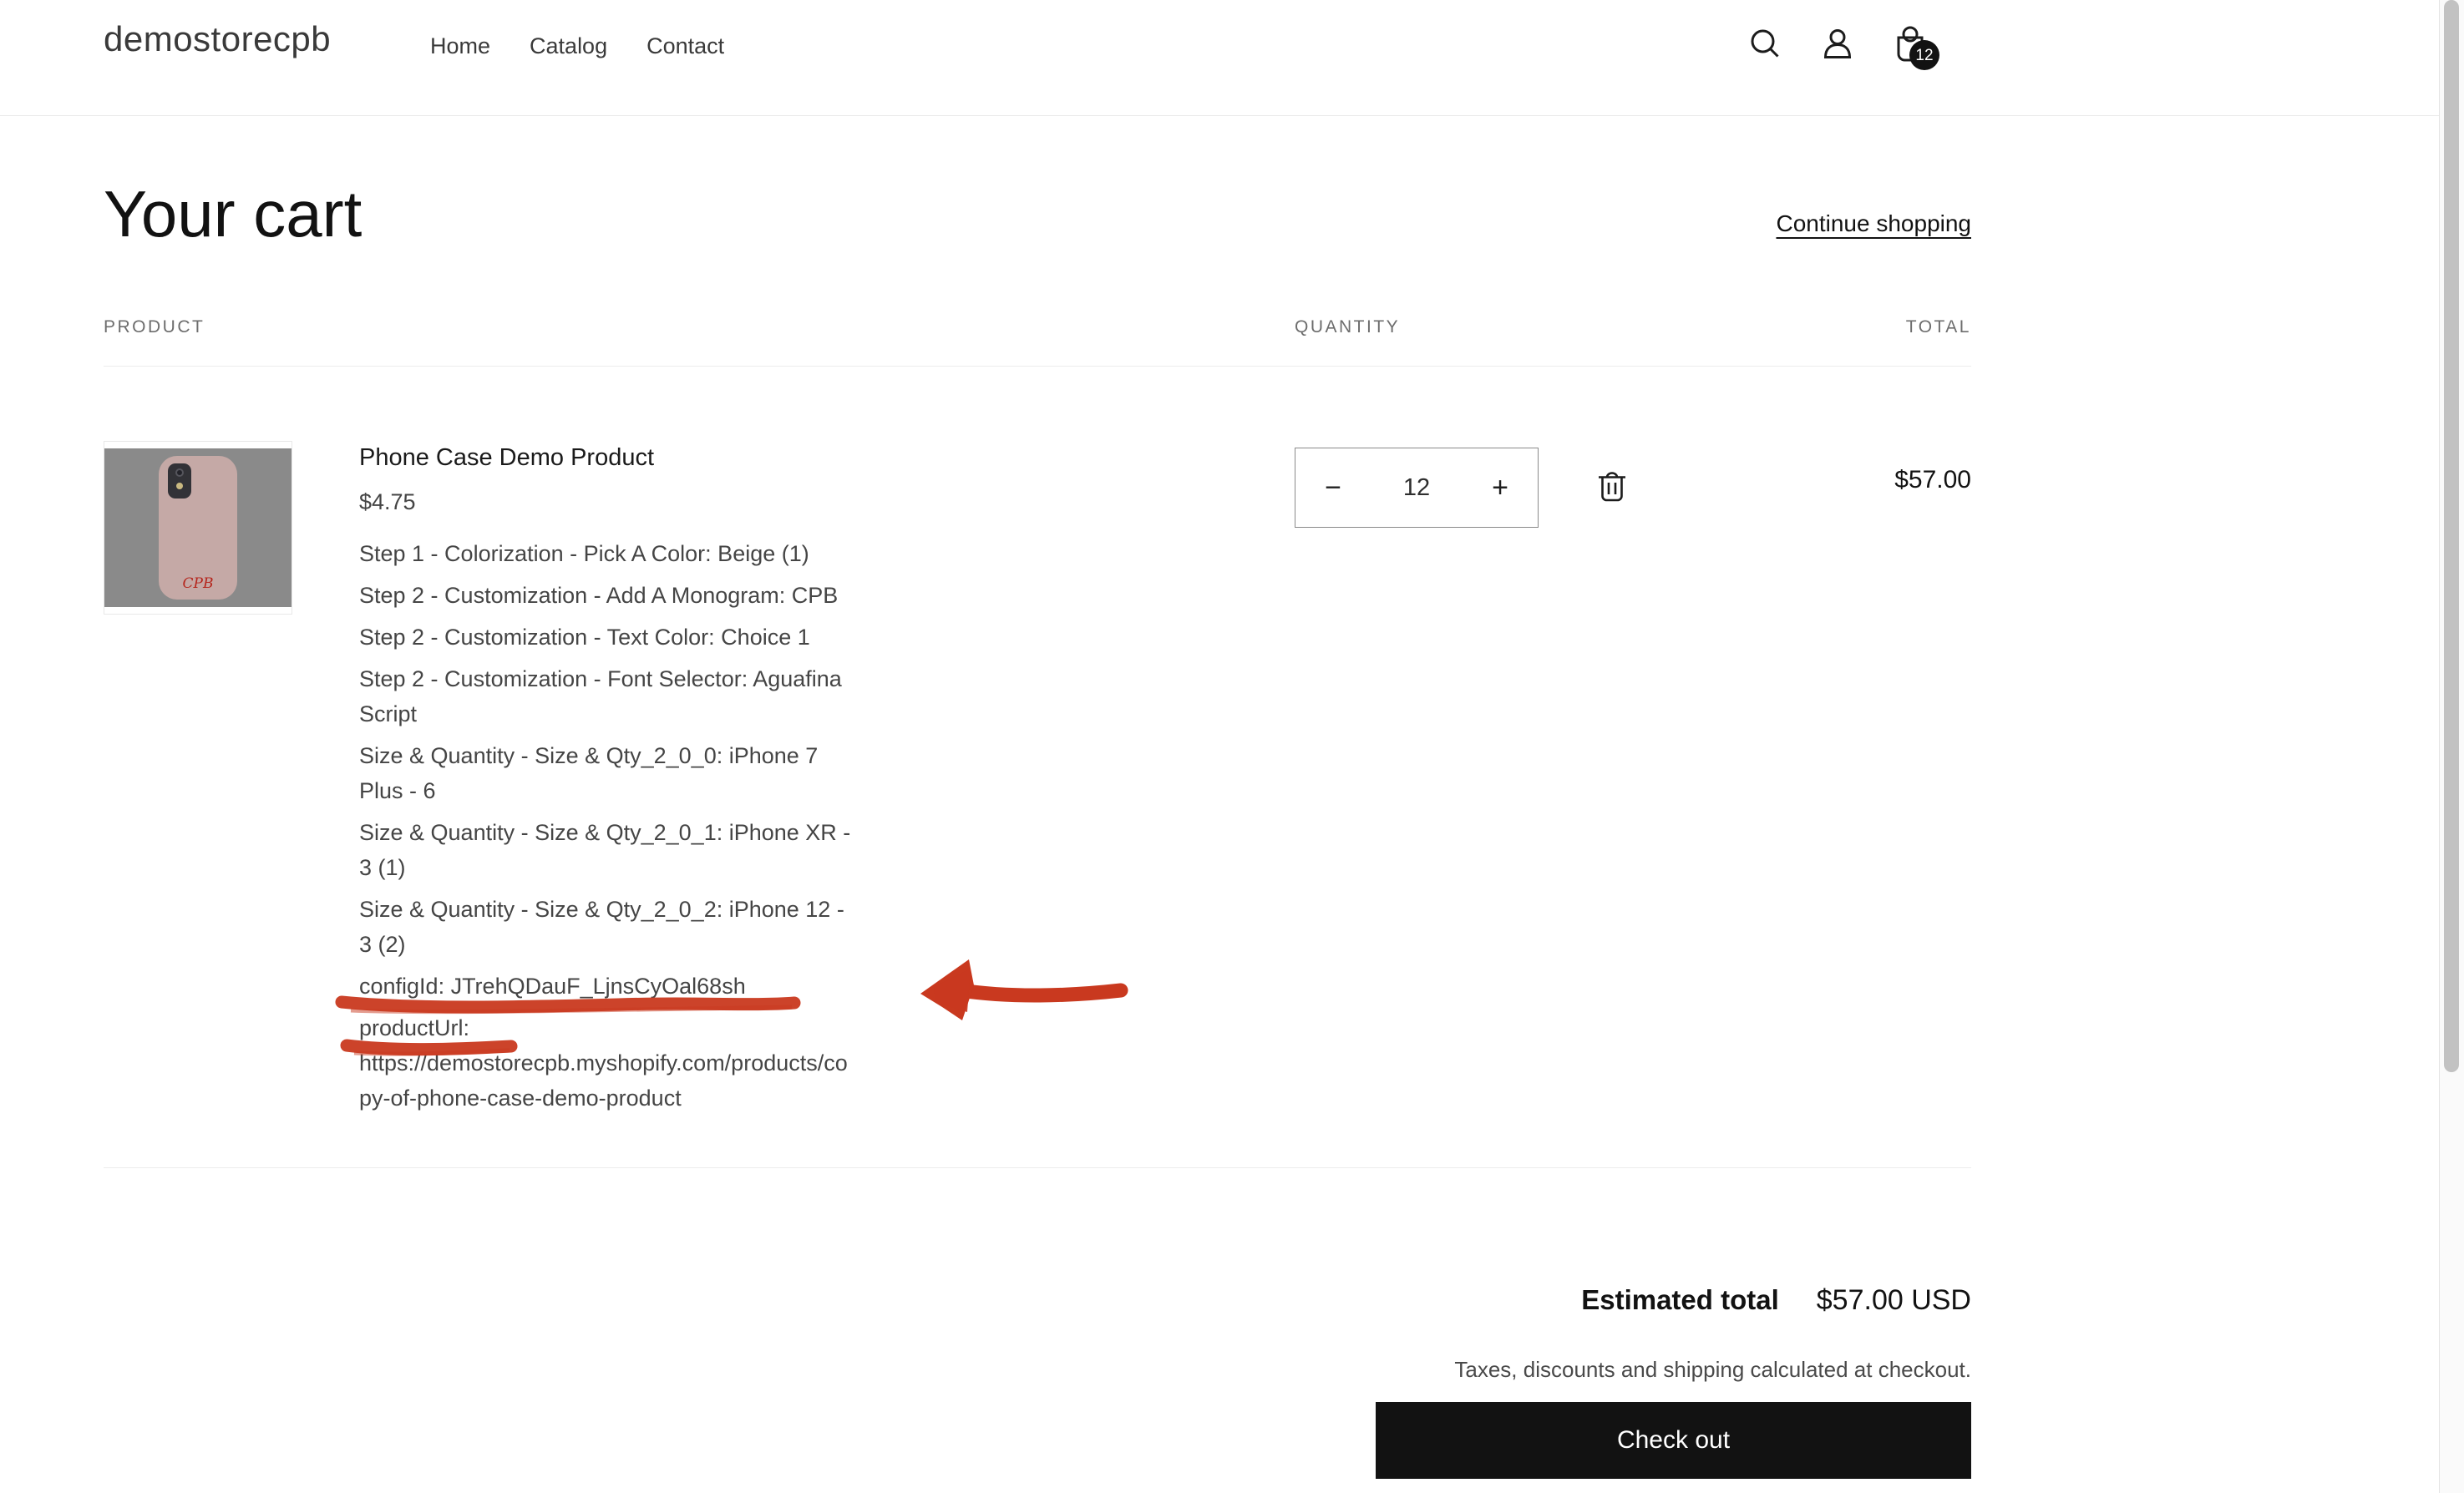 The height and width of the screenshot is (1493, 2464). What do you see at coordinates (198, 583) in the screenshot?
I see `monogram-text: CPB` at bounding box center [198, 583].